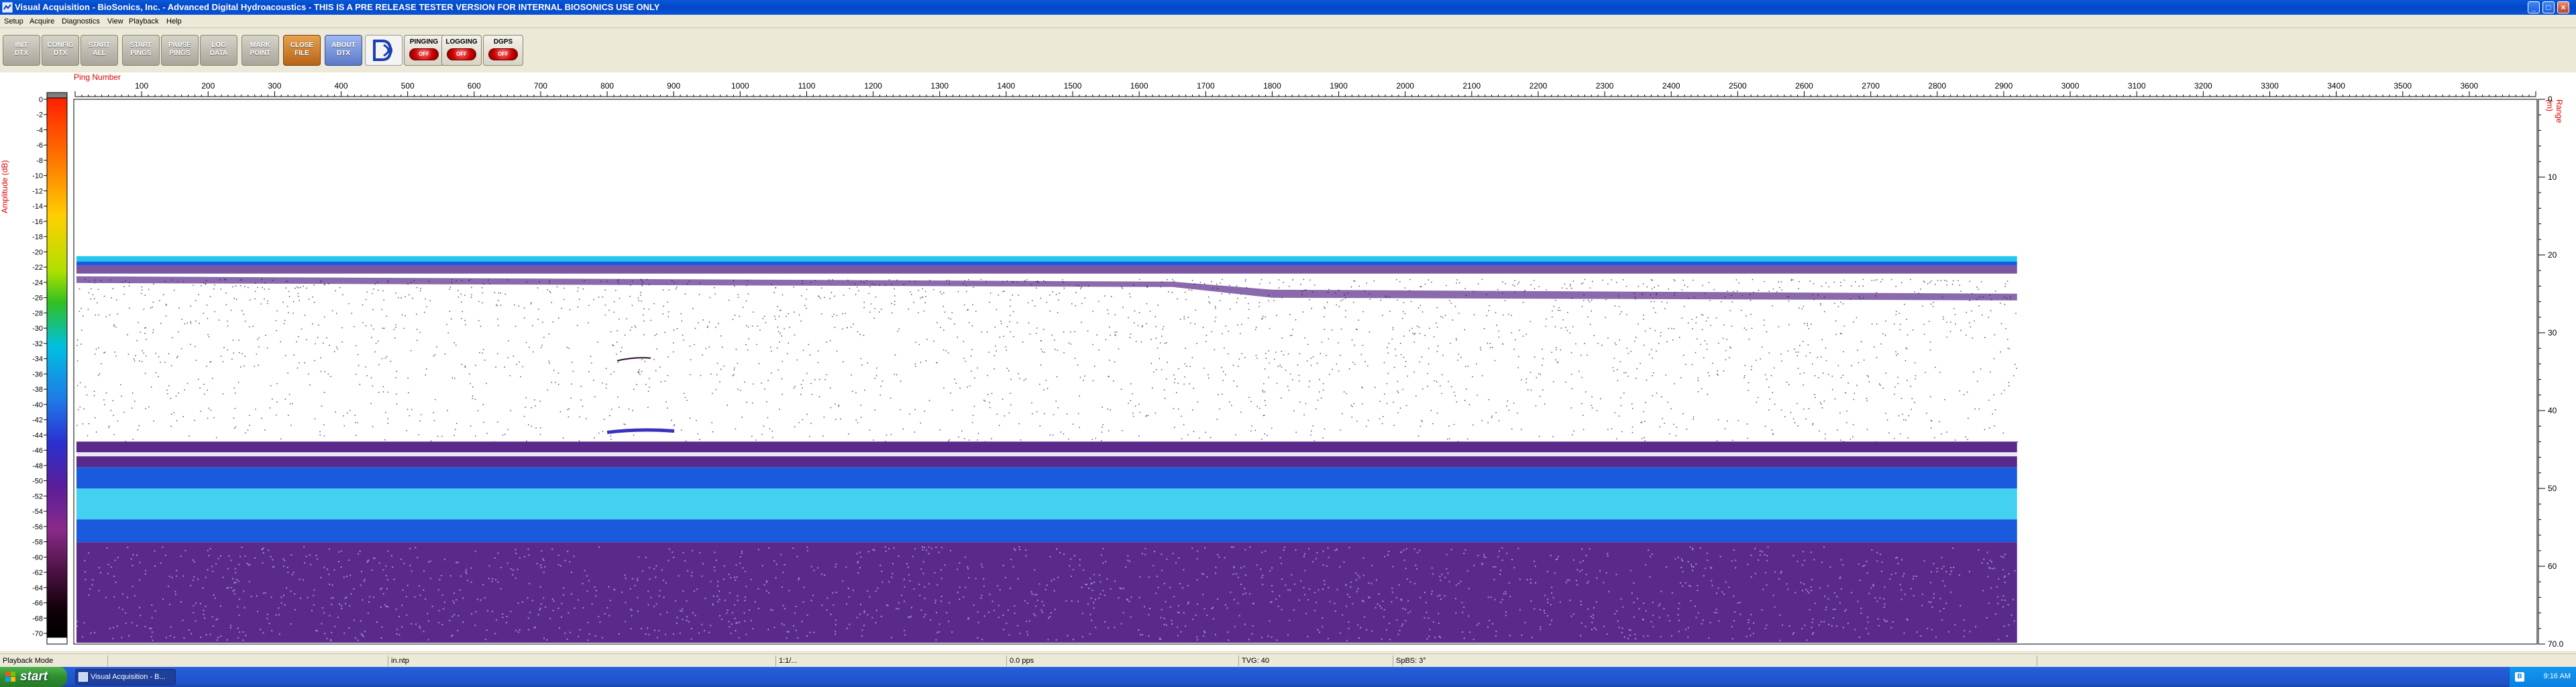 This screenshot has height=687, width=2576. What do you see at coordinates (37, 374) in the screenshot?
I see `amplitude-tick-label: -36` at bounding box center [37, 374].